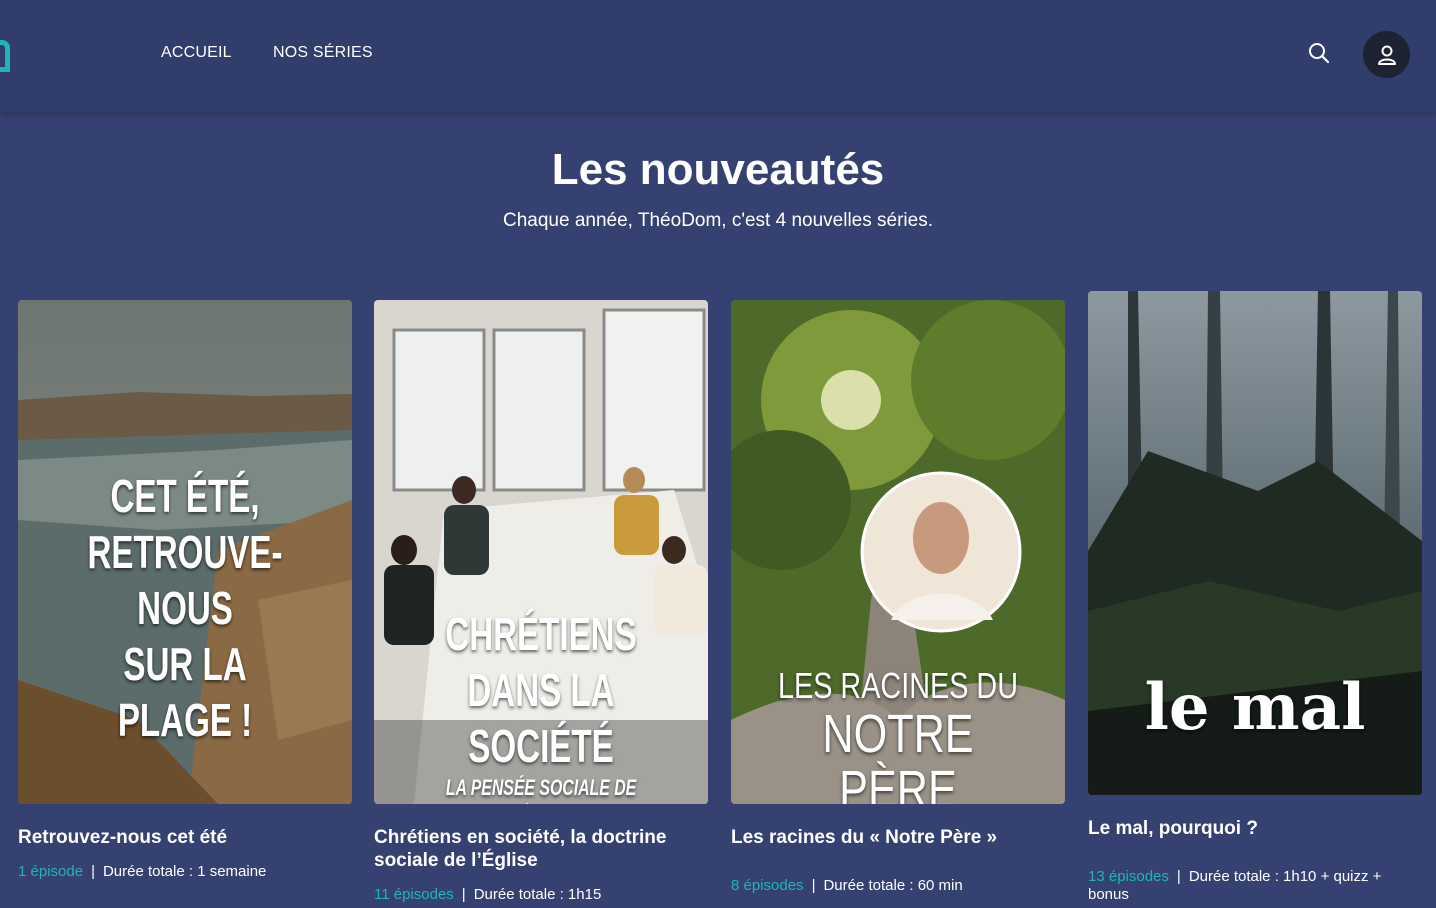 The height and width of the screenshot is (908, 1436). What do you see at coordinates (893, 885) in the screenshot?
I see `total-duration: Durée totale : 60 min` at bounding box center [893, 885].